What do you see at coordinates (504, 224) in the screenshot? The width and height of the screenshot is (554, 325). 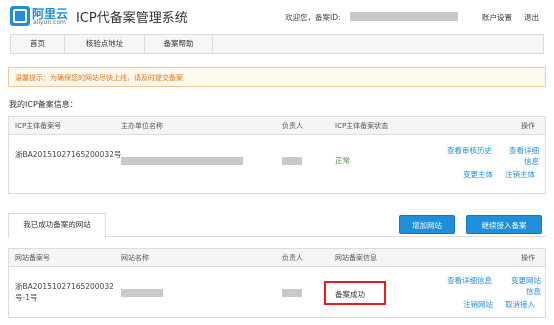 I see `continue-access-button: 继续接入备案` at bounding box center [504, 224].